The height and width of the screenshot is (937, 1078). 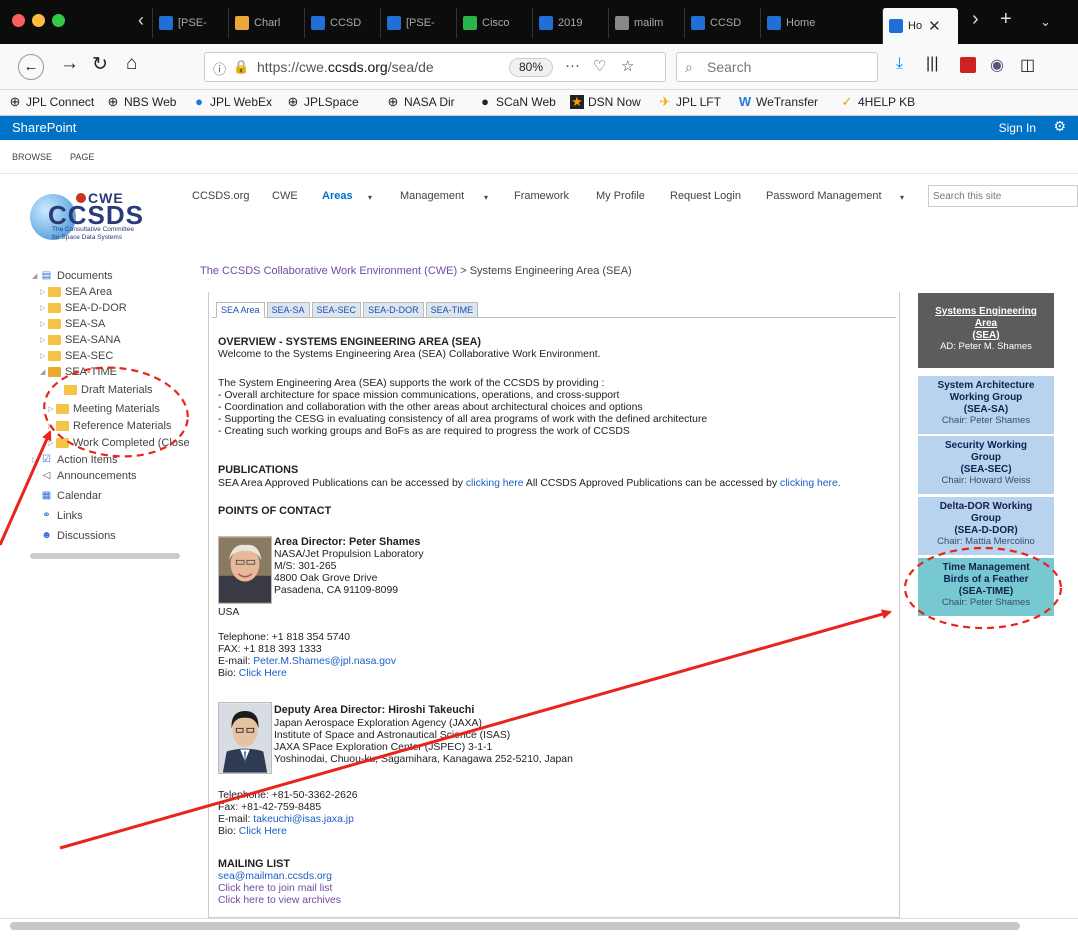 I want to click on mailing-list-email-link: sea@mailman.ccsds.org, so click(x=275, y=877).